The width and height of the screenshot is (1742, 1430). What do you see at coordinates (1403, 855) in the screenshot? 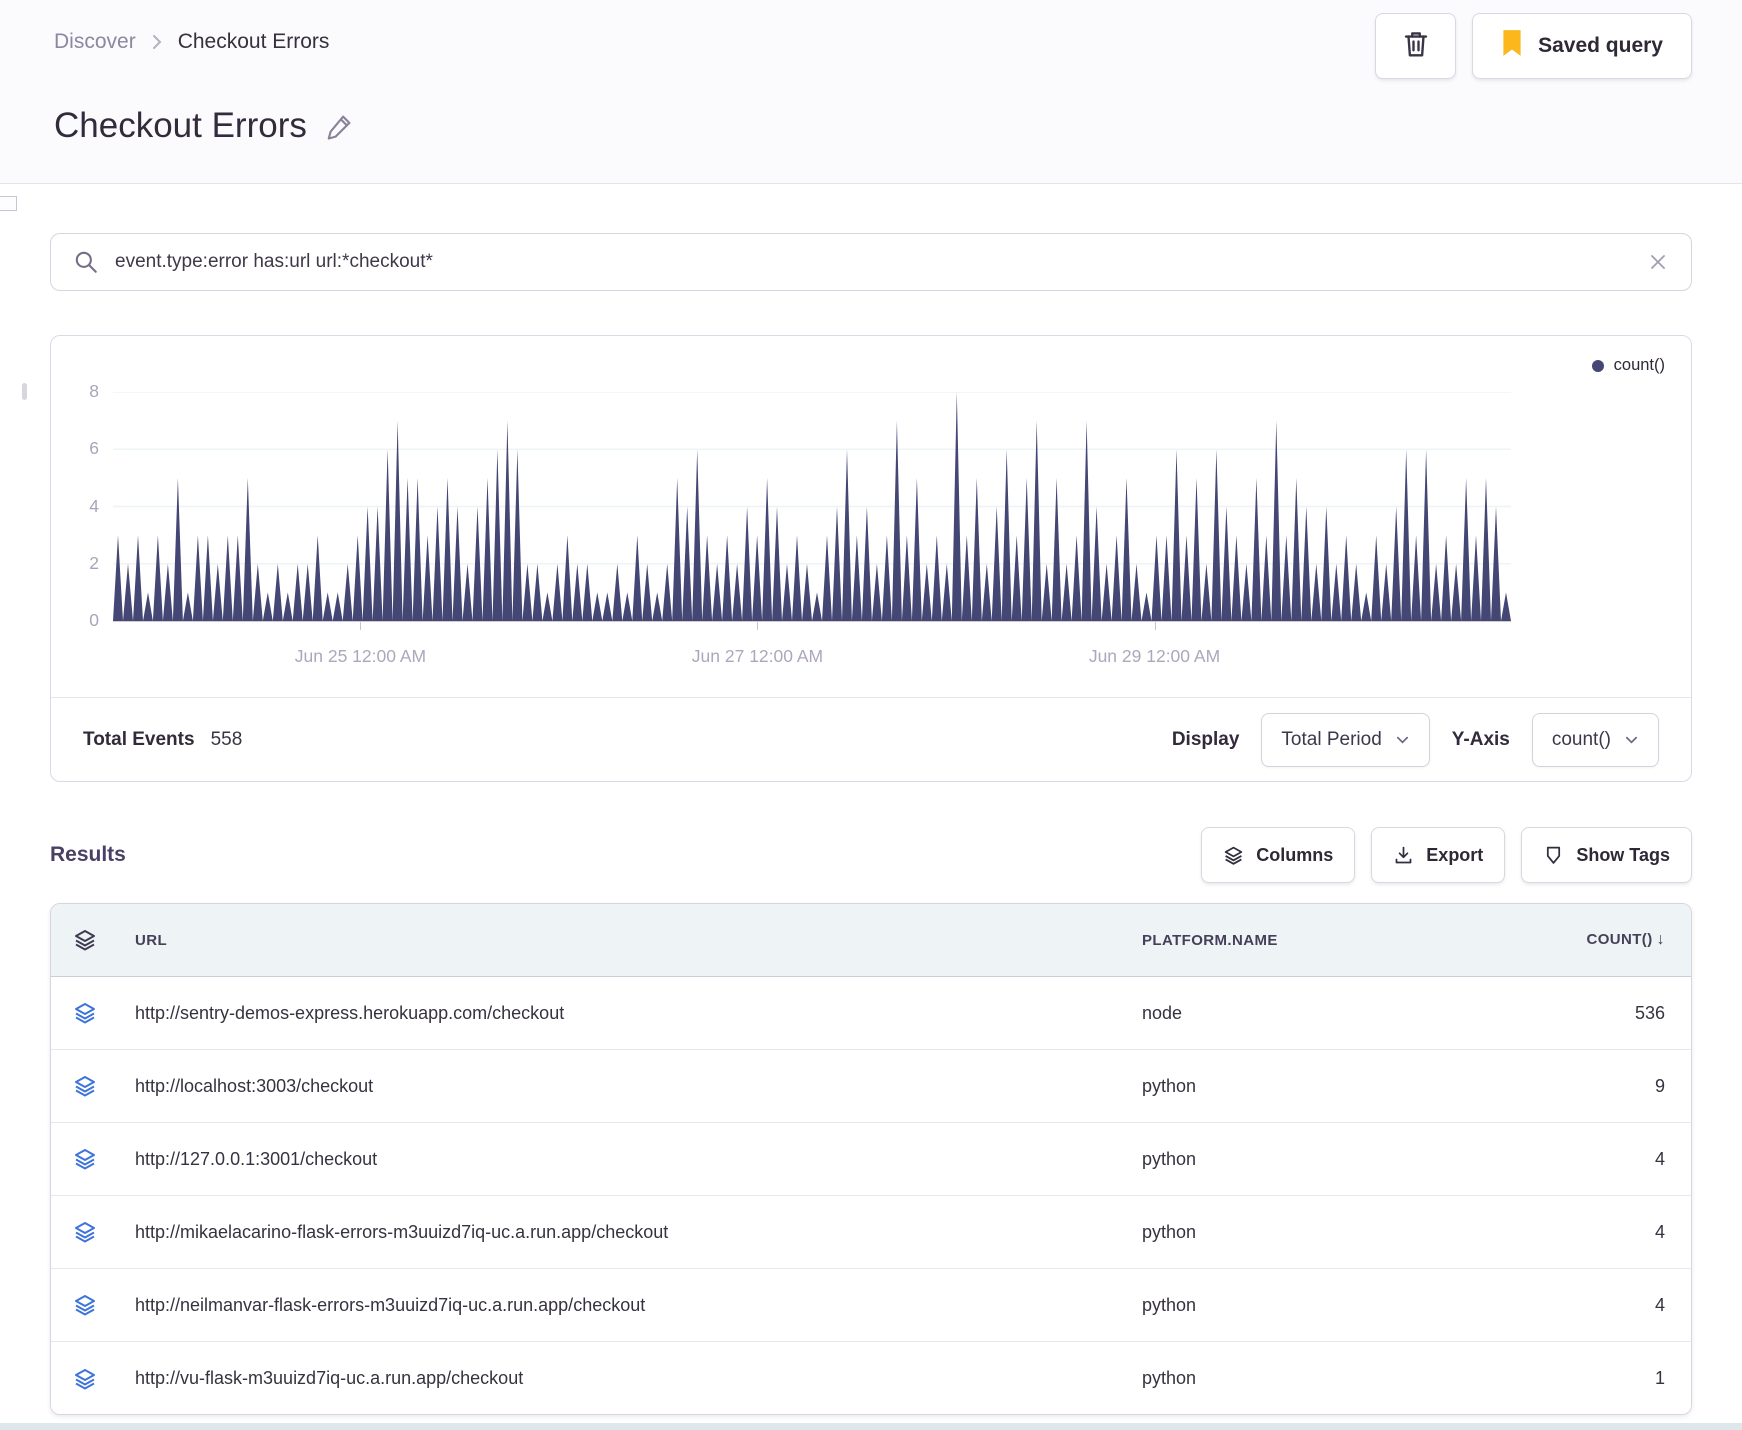
I see `download-icon` at bounding box center [1403, 855].